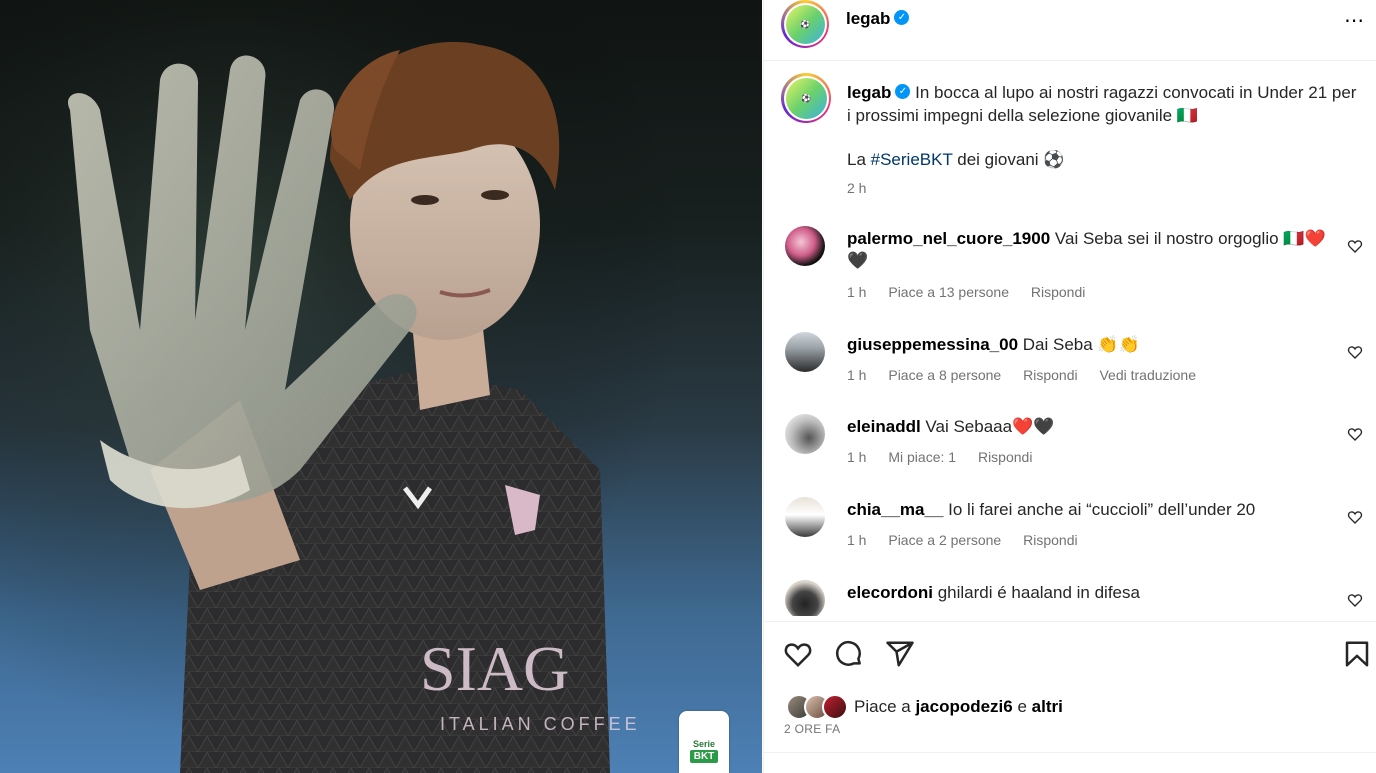  What do you see at coordinates (540, 724) in the screenshot?
I see `svg-text: ITALIAN COFFEE` at bounding box center [540, 724].